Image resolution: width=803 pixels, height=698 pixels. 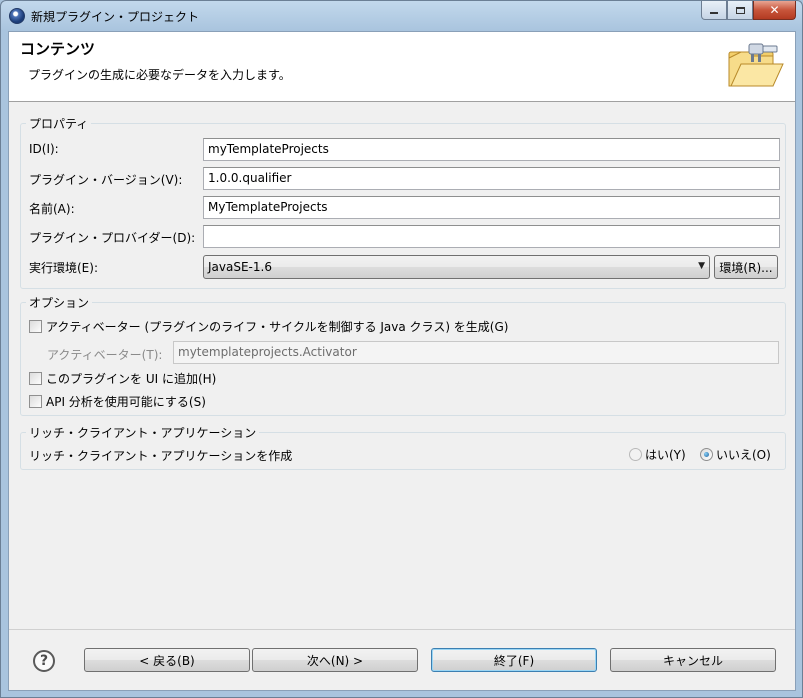 What do you see at coordinates (635, 454) in the screenshot?
I see `yes-radio` at bounding box center [635, 454].